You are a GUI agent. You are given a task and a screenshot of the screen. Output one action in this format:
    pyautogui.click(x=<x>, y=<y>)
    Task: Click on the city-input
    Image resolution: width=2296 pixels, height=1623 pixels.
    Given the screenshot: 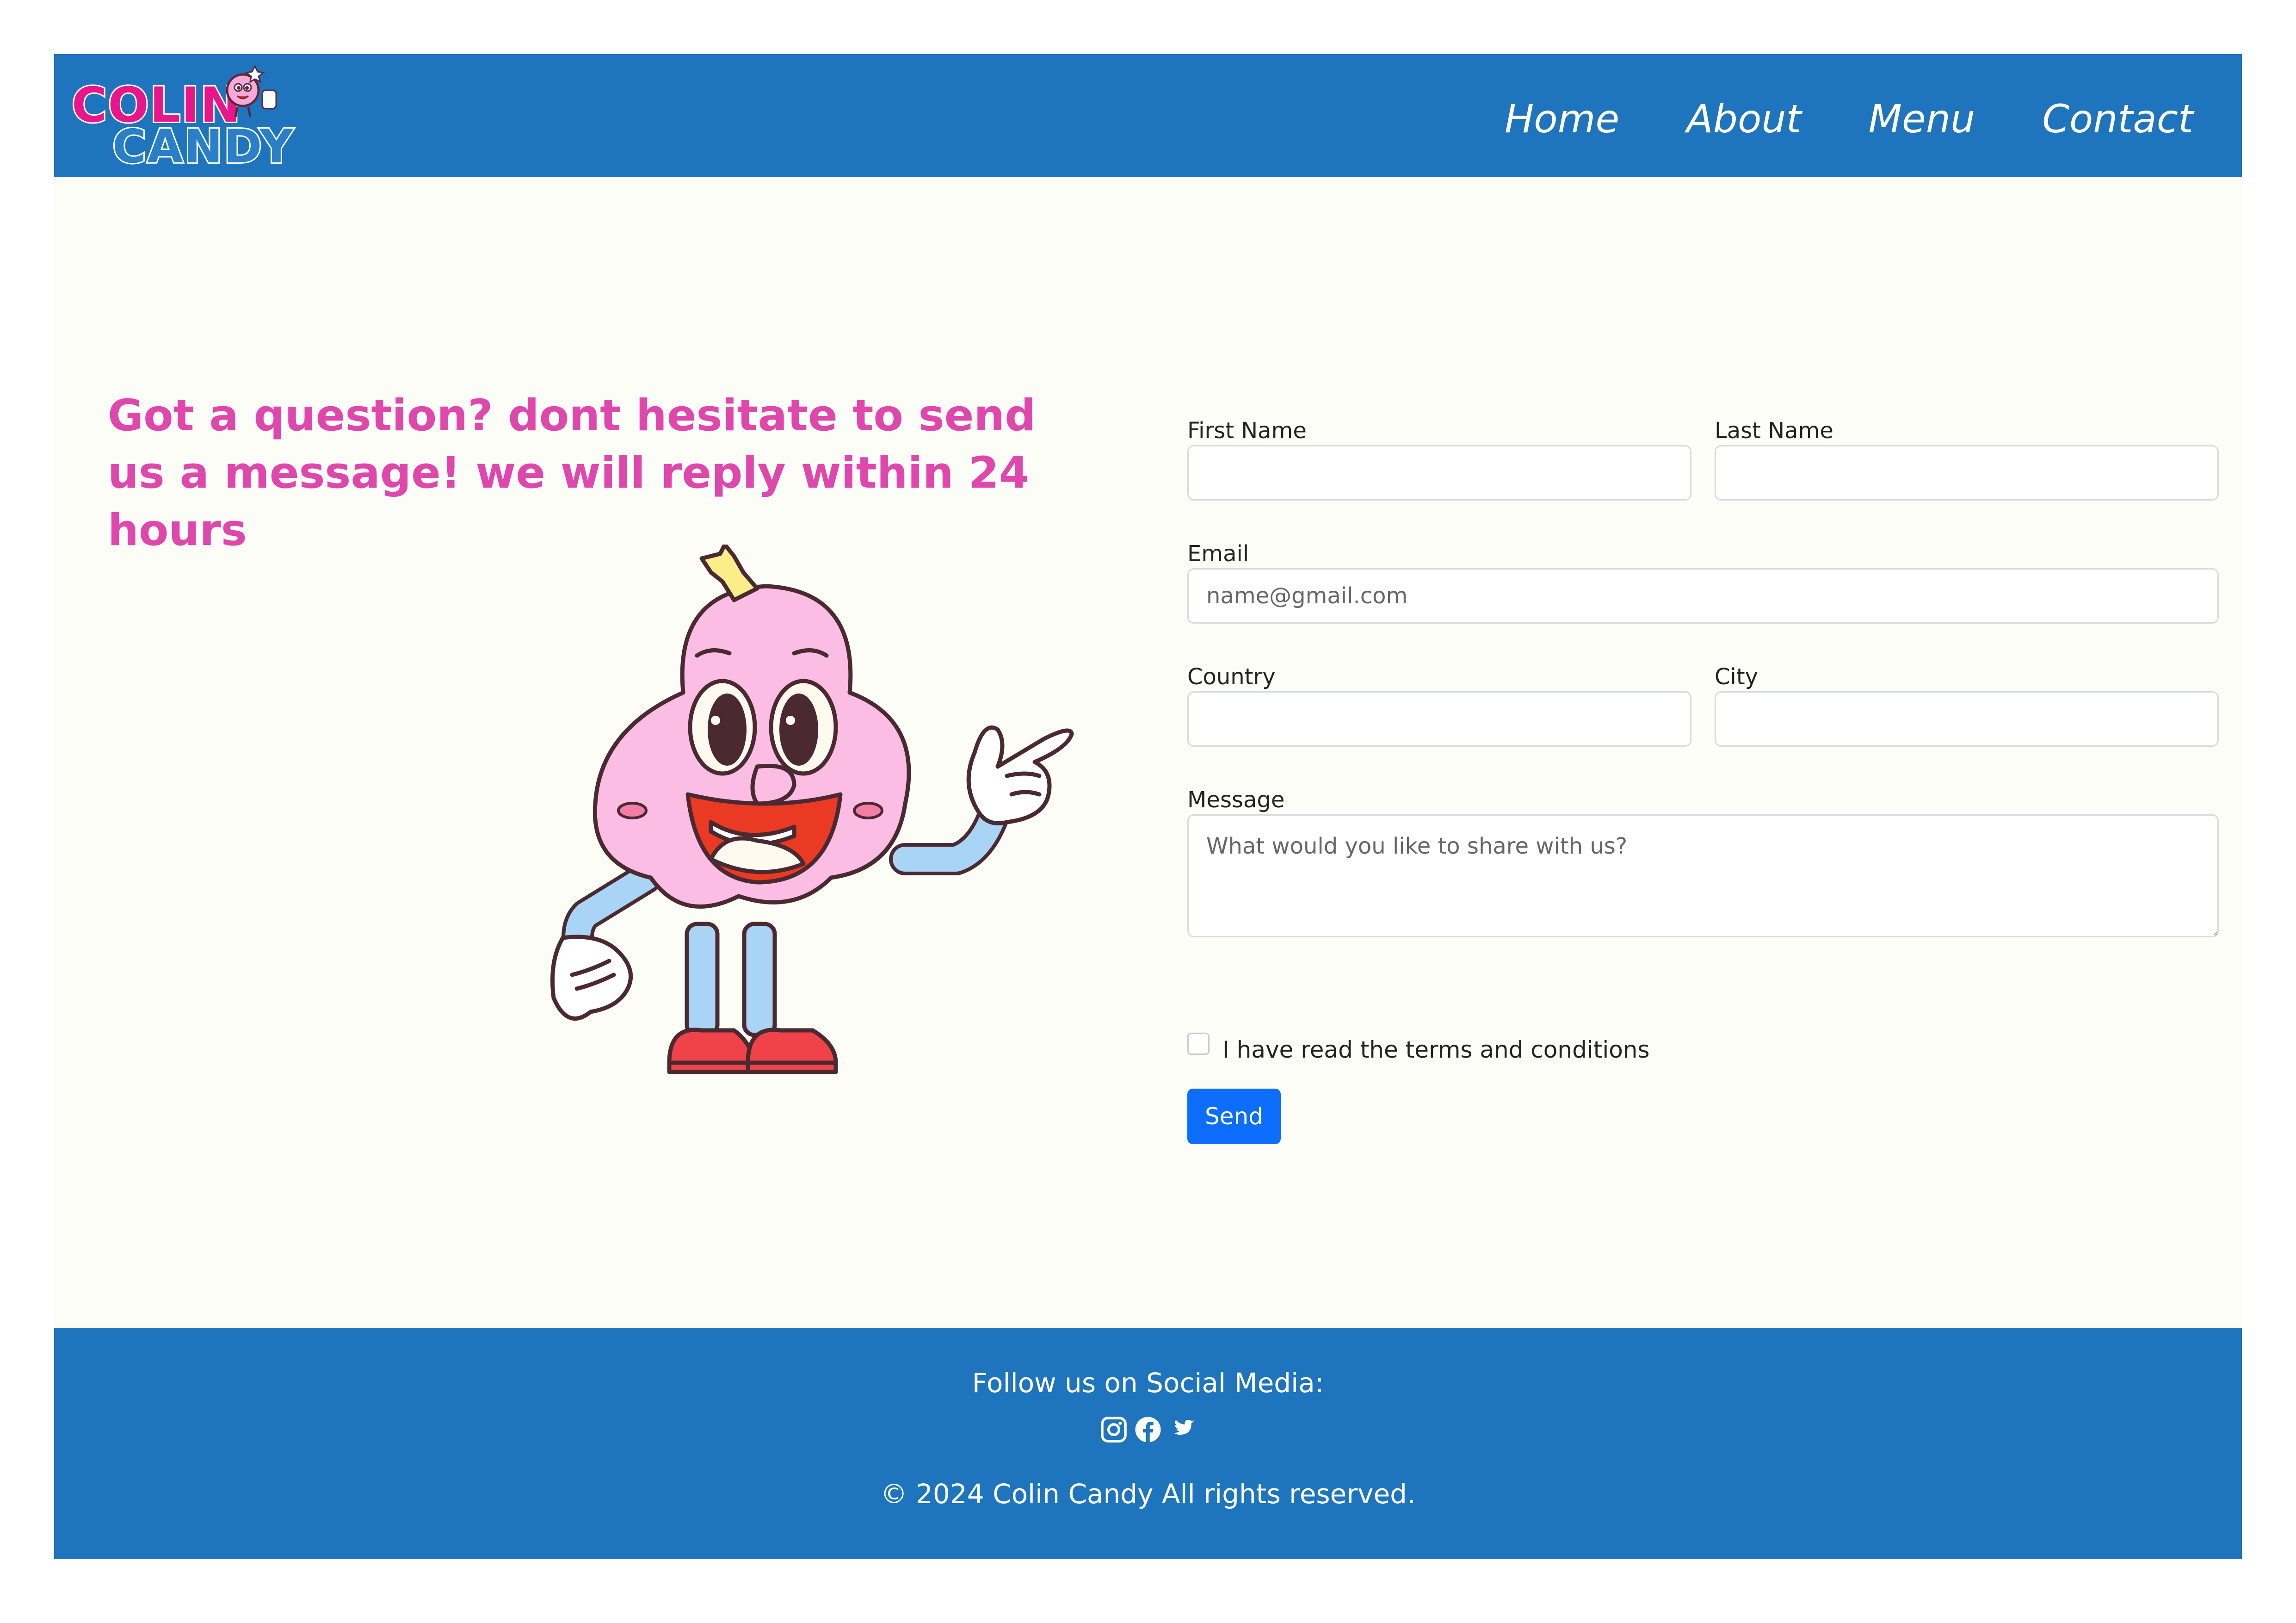 What is the action you would take?
    pyautogui.click(x=1967, y=719)
    